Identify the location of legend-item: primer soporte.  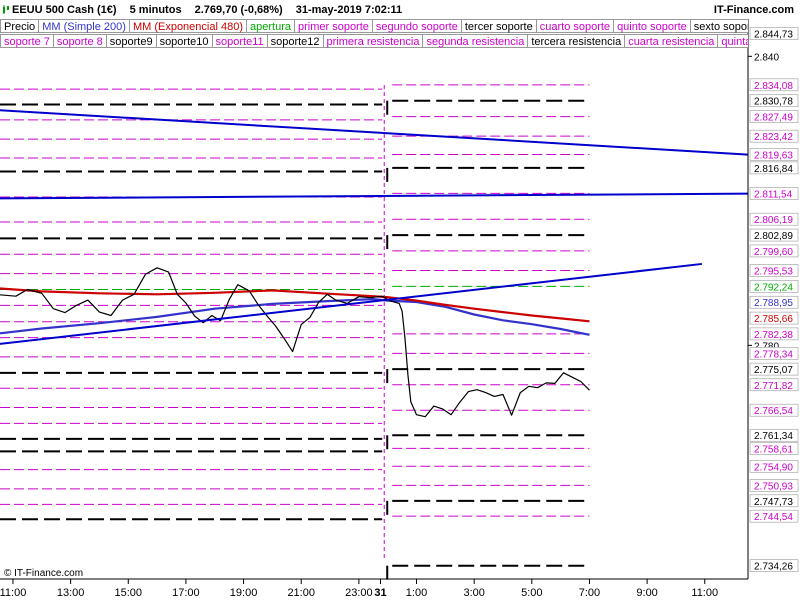
(333, 26).